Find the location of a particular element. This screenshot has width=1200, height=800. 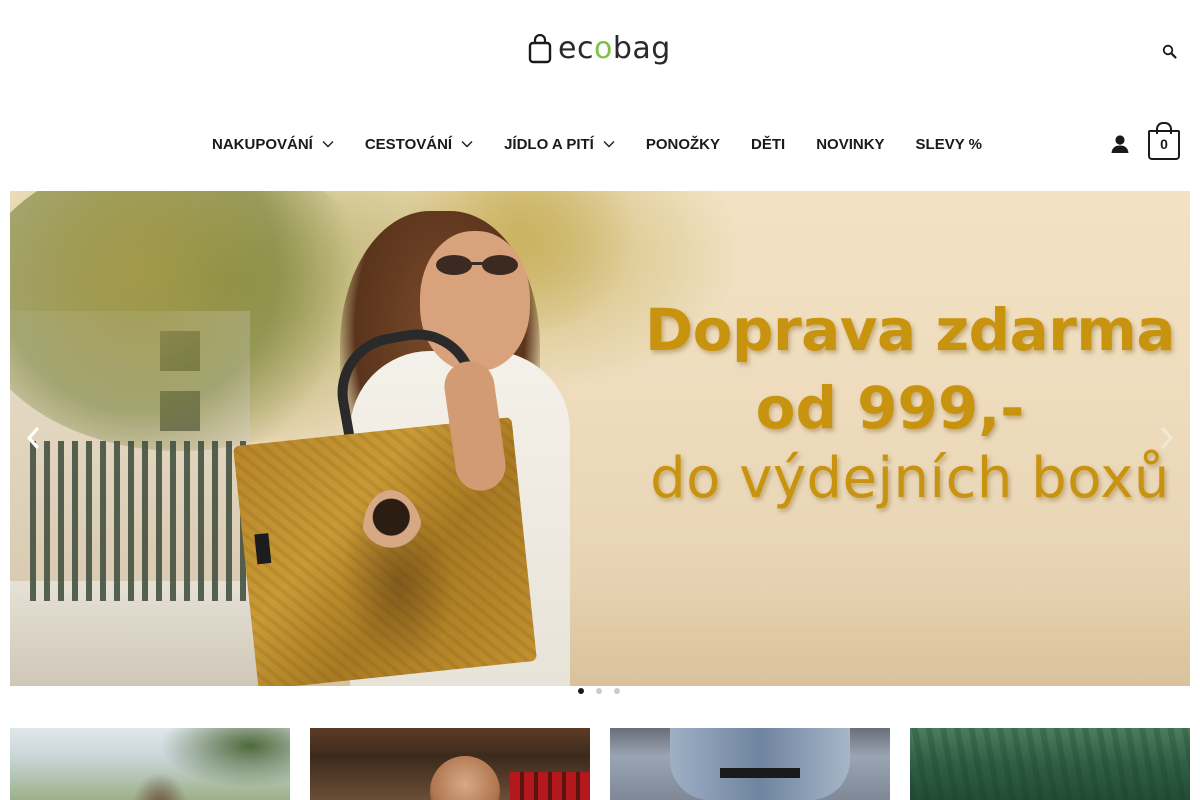

user-icon is located at coordinates (1120, 144).